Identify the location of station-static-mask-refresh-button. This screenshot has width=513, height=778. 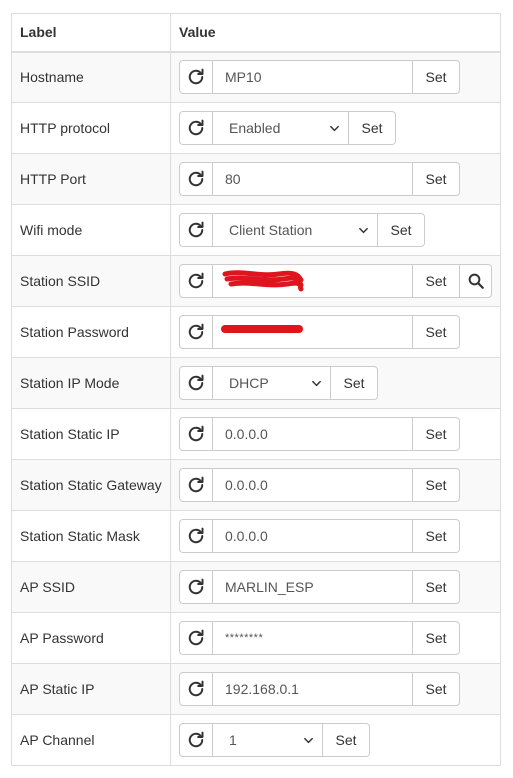
(196, 536).